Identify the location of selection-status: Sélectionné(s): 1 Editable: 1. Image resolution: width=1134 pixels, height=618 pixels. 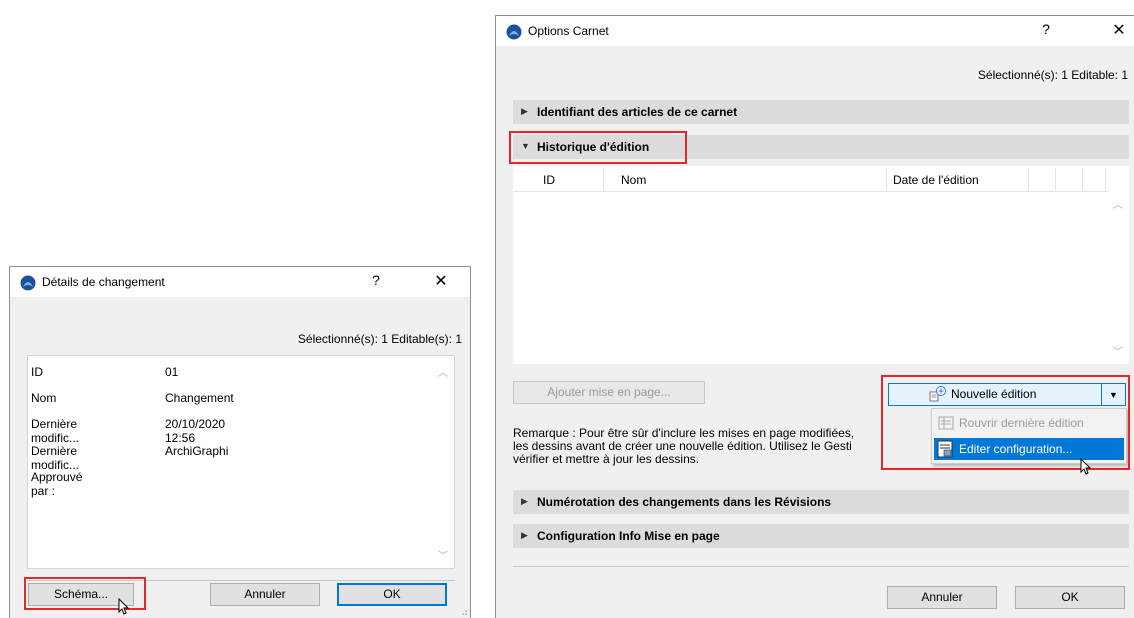
(1052, 75).